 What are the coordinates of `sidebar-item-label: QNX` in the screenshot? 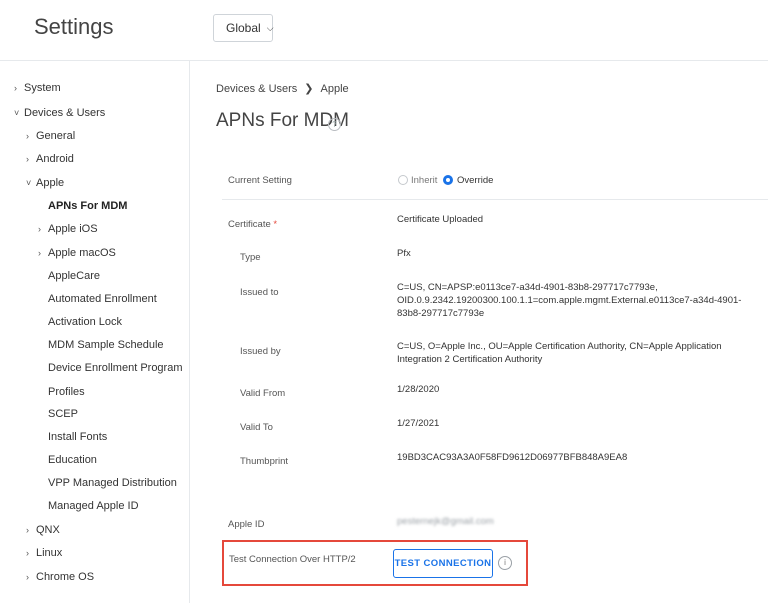 It's located at (48, 530).